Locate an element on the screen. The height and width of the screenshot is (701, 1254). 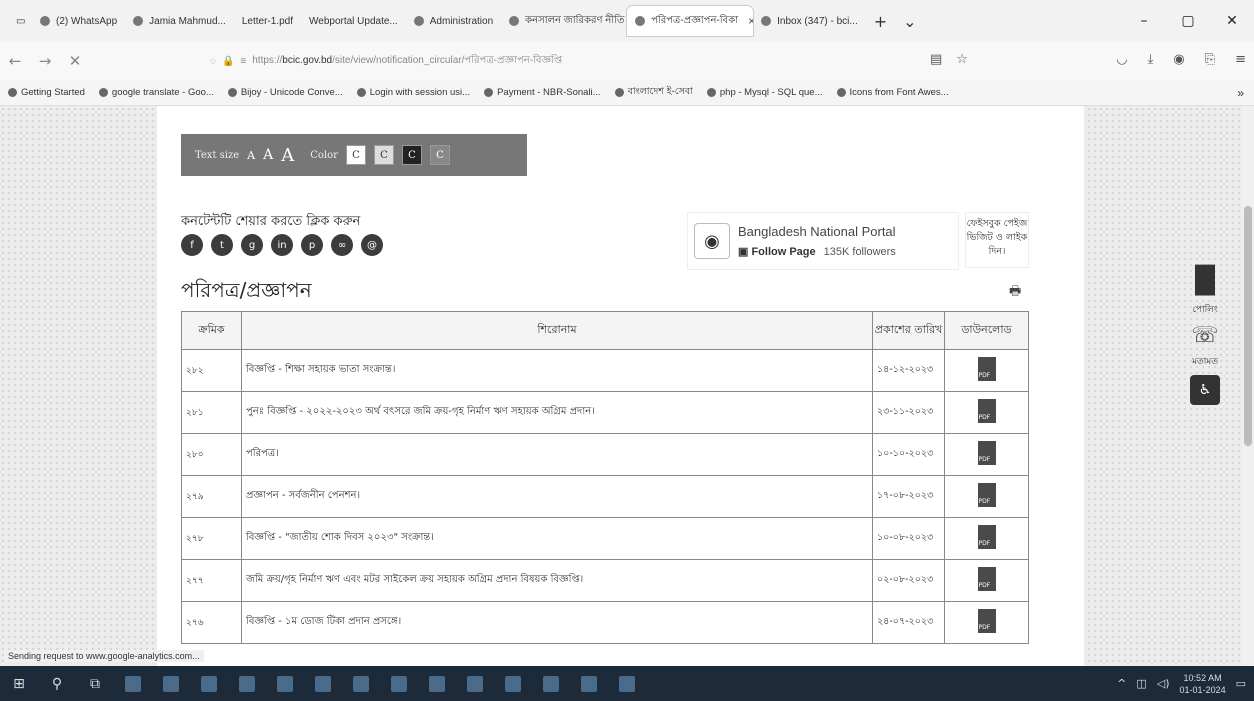
network-icon: ◫ is located at coordinates (1141, 683).